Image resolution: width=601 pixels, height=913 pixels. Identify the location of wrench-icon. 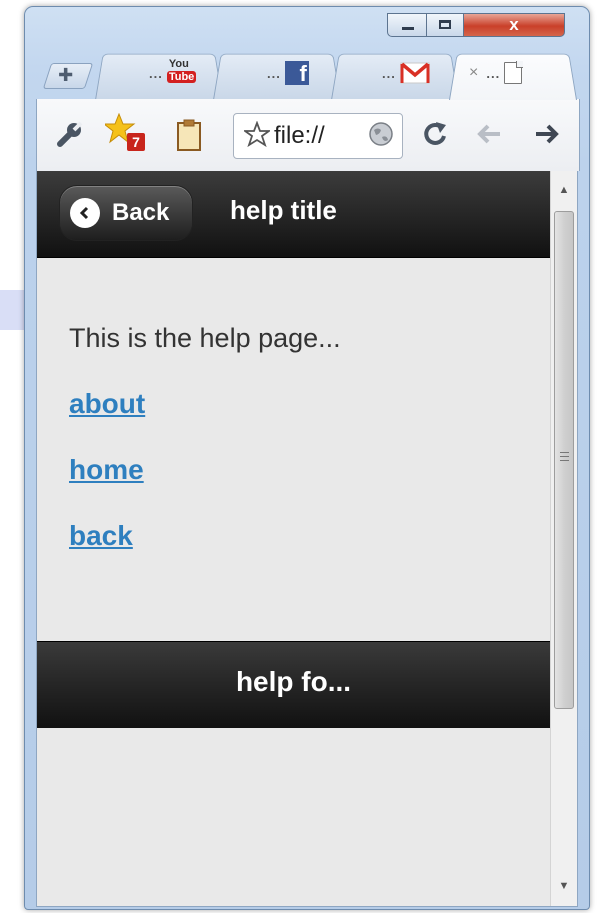
(70, 134).